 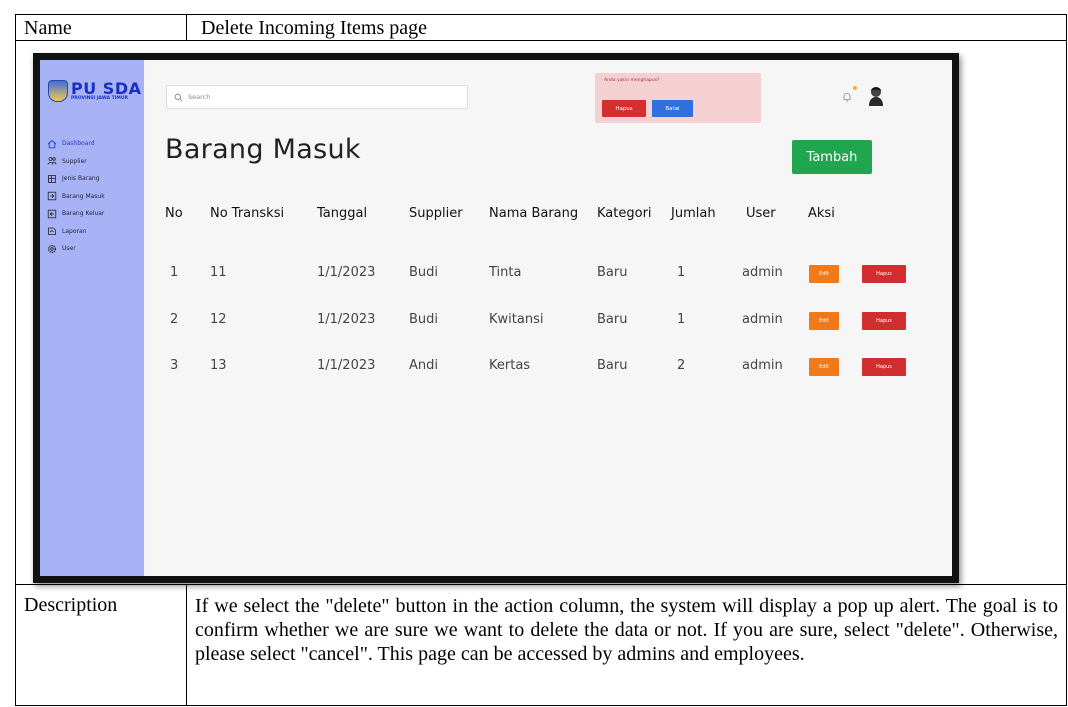 I want to click on column-header-aksi: Aksi, so click(x=821, y=213).